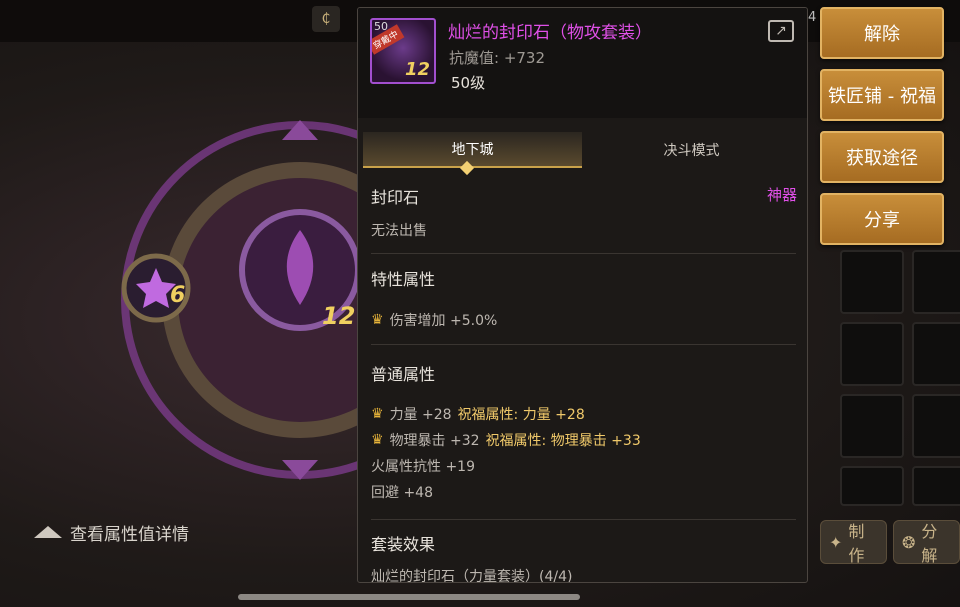 The width and height of the screenshot is (960, 607). I want to click on normal-attr-title: 普通属性, so click(403, 374).